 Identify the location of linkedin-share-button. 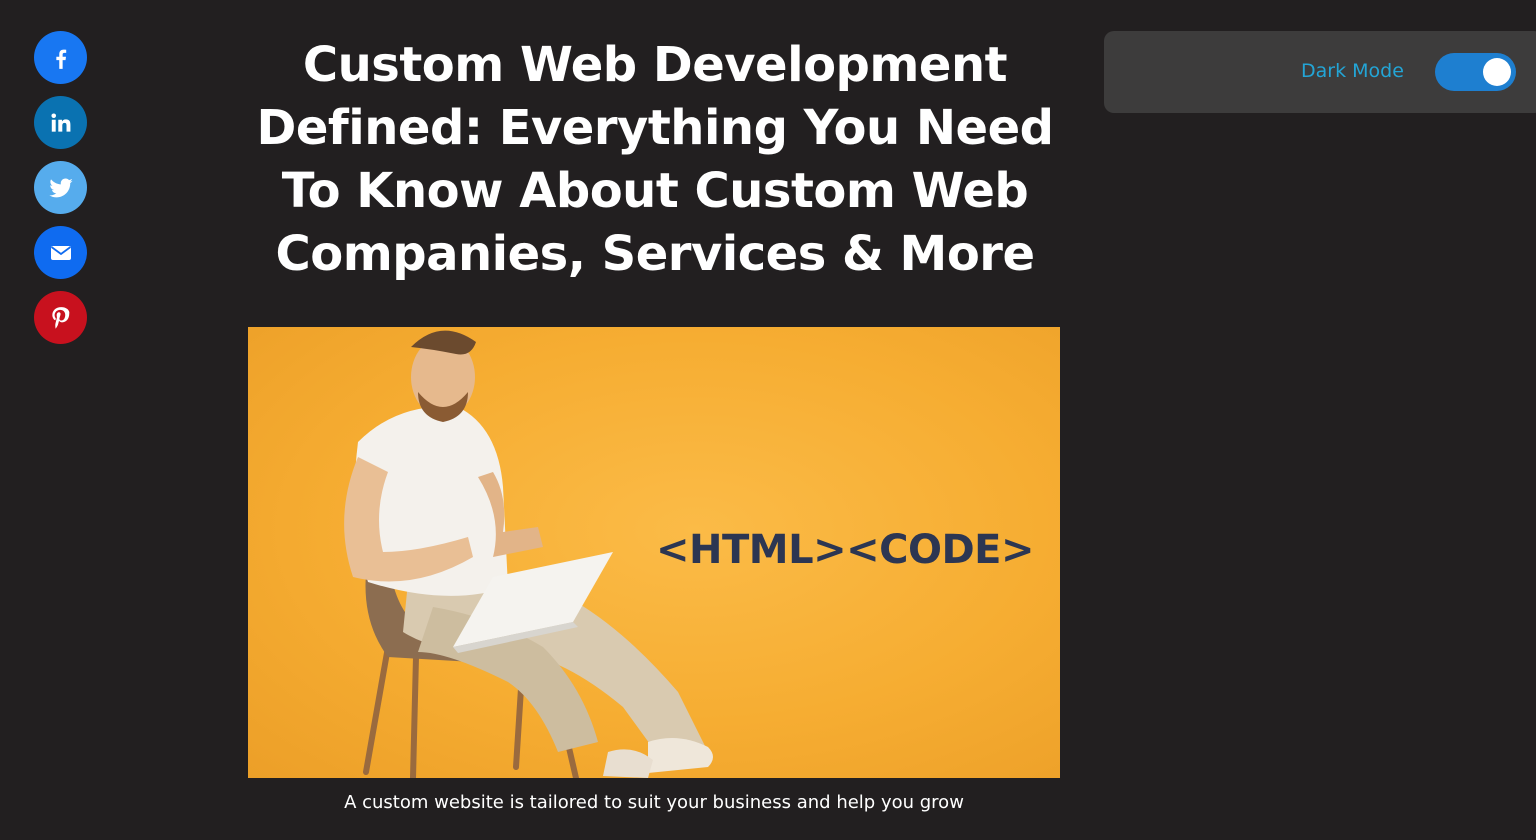
(60, 122).